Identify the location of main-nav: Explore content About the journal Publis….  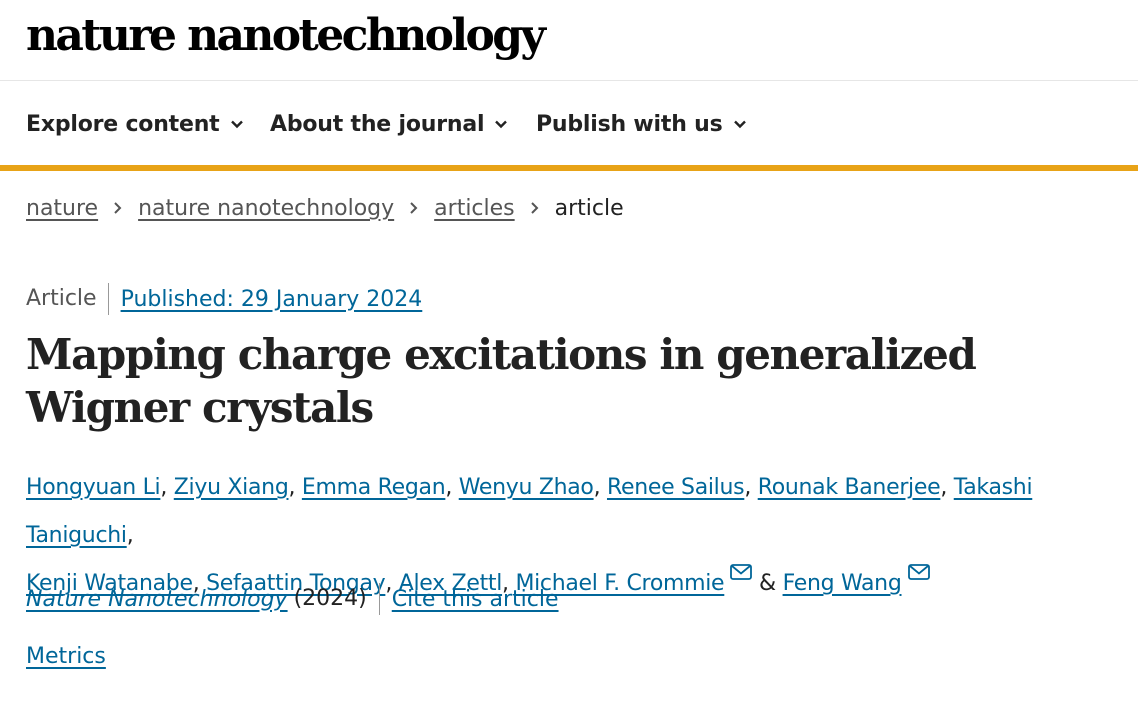
(569, 126).